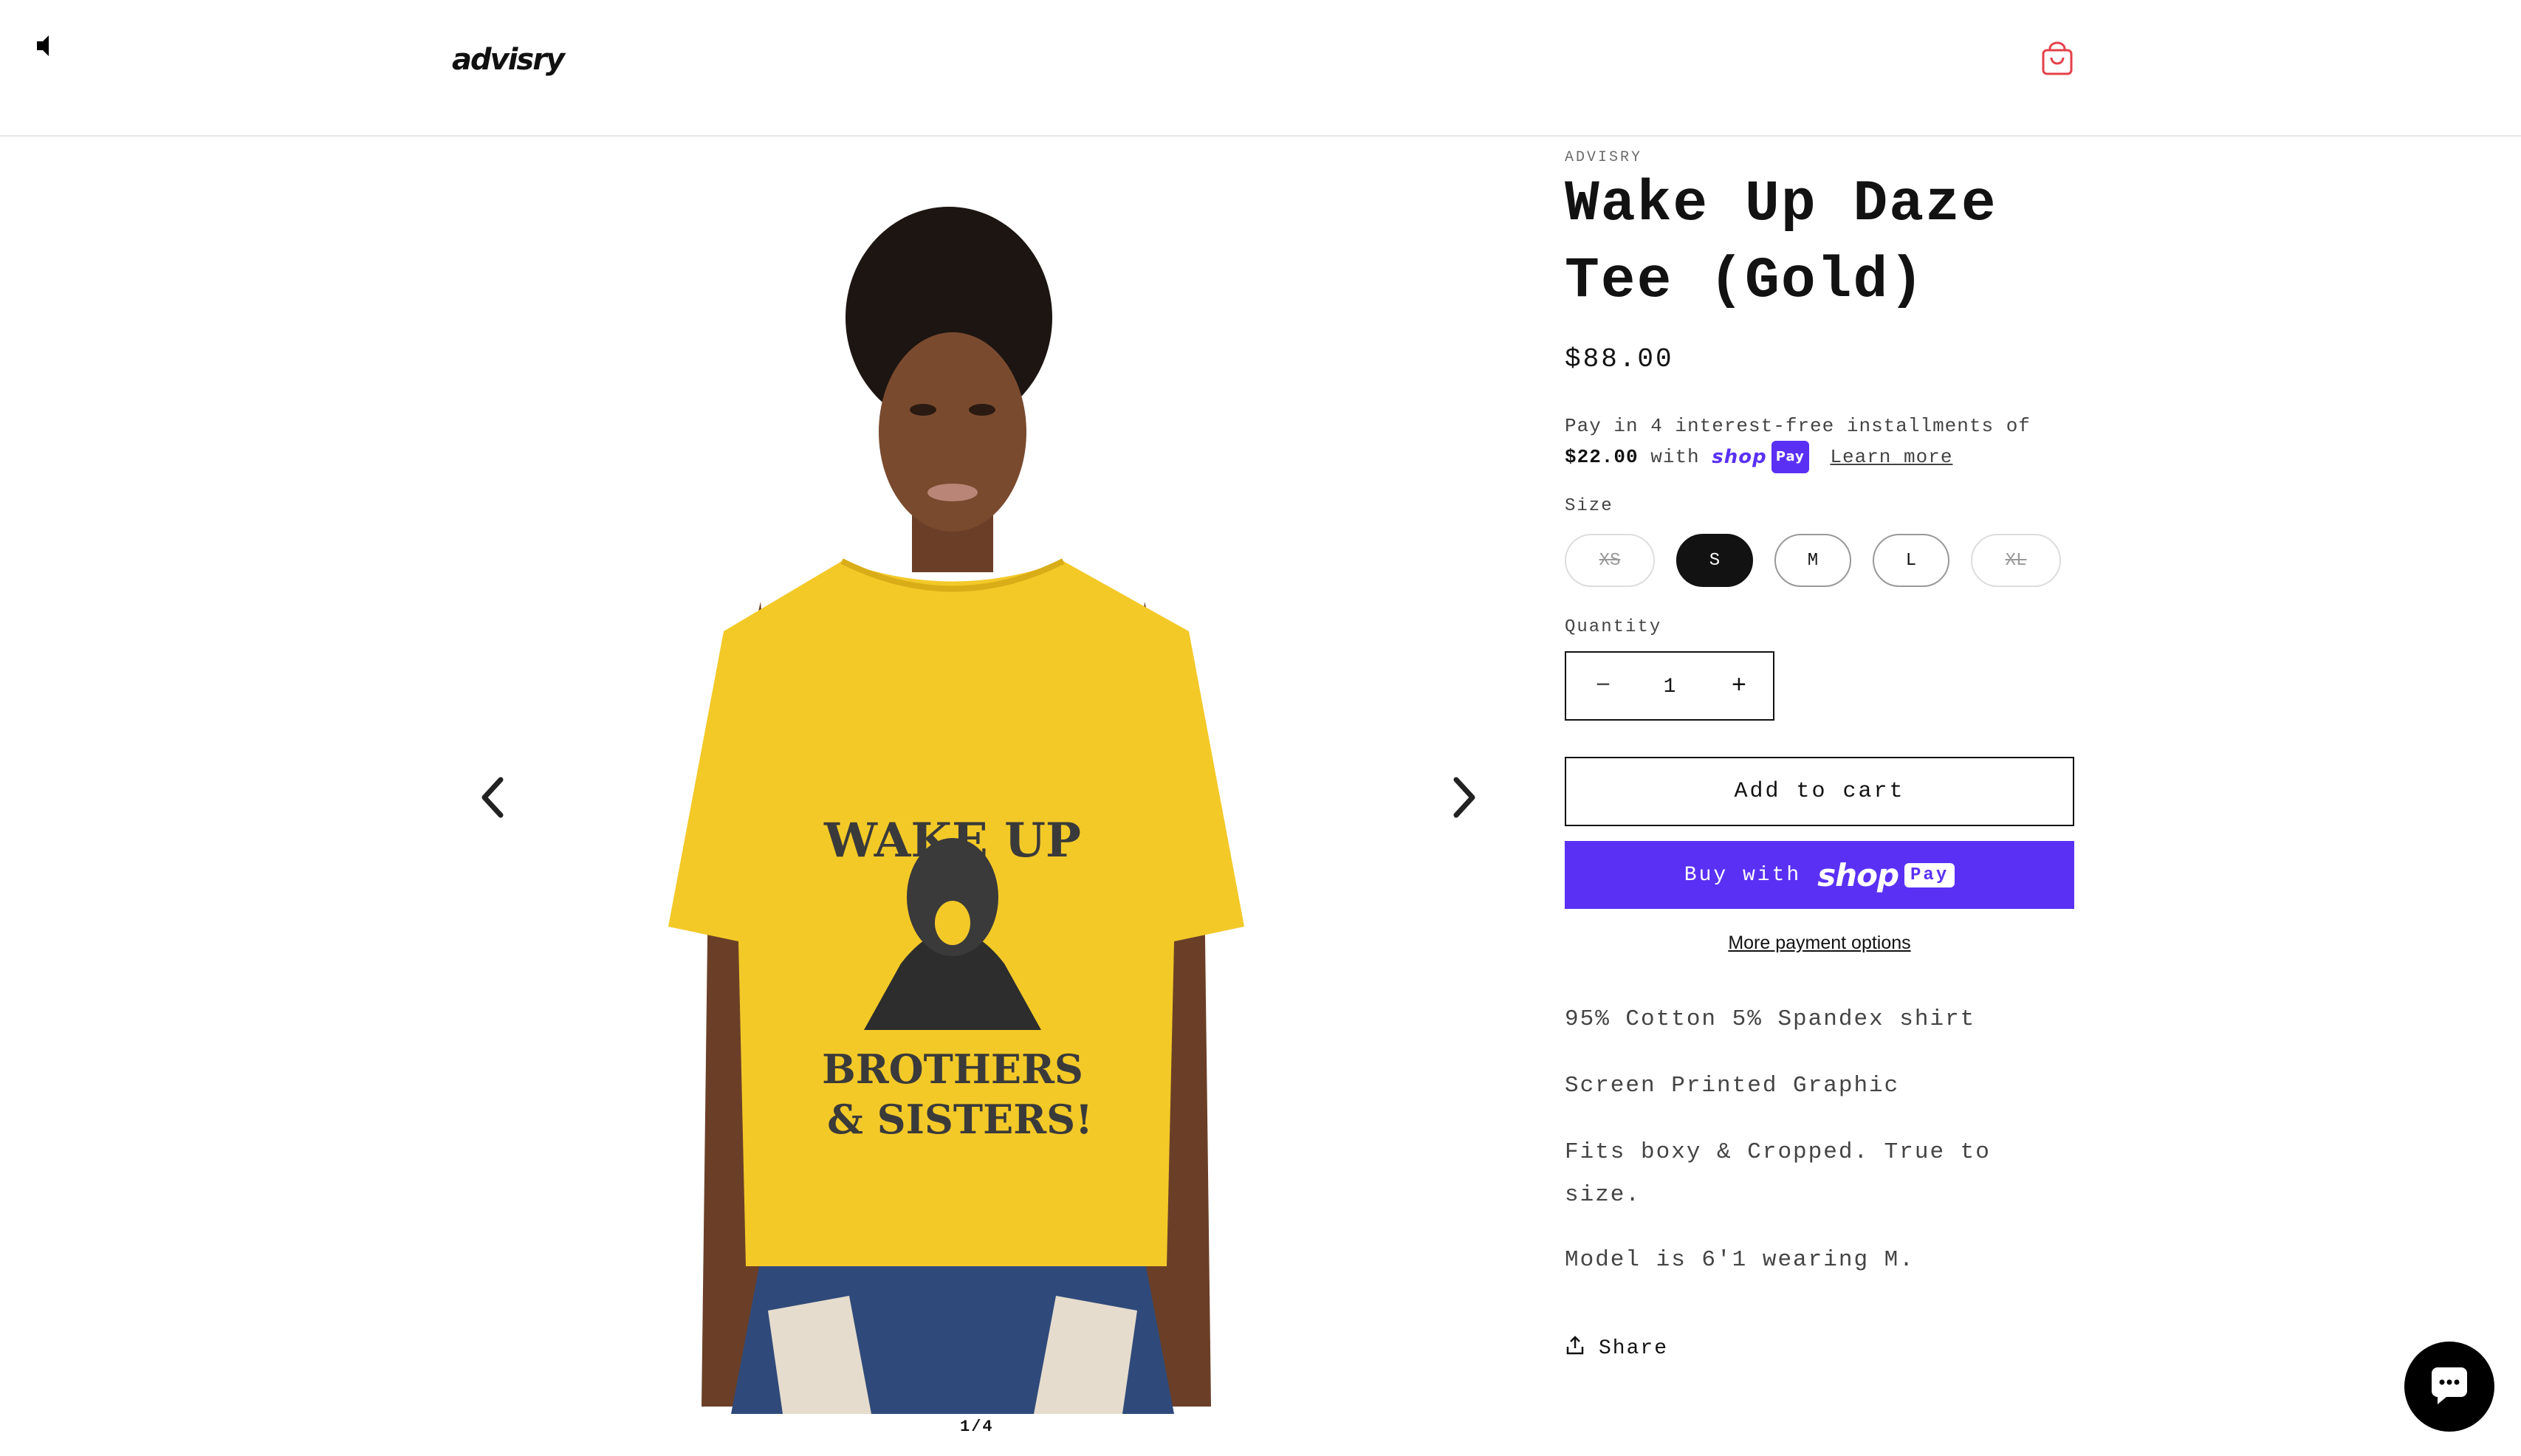 Image resolution: width=2521 pixels, height=1456 pixels. What do you see at coordinates (1603, 687) in the screenshot?
I see `quantity-decrease-button: −` at bounding box center [1603, 687].